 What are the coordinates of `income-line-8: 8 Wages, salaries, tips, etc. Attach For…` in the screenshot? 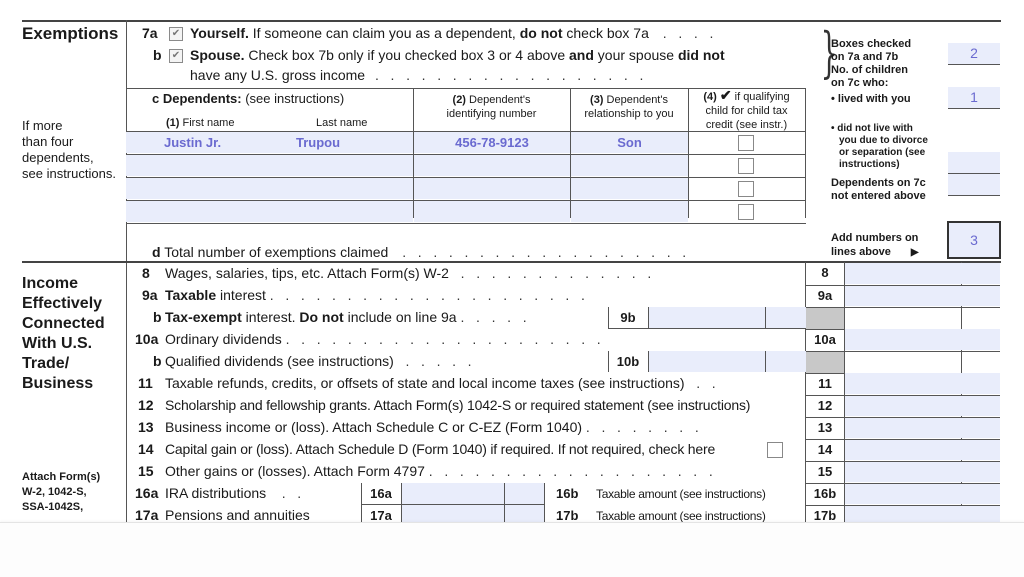 It's located at (512, 274).